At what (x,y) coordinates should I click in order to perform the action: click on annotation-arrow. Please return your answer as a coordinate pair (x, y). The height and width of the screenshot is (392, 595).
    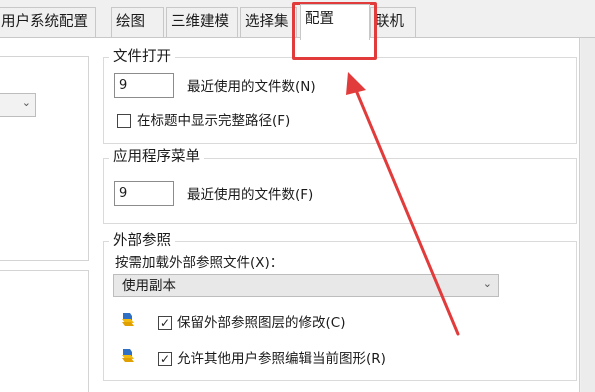
    Looking at the image, I should click on (403, 204).